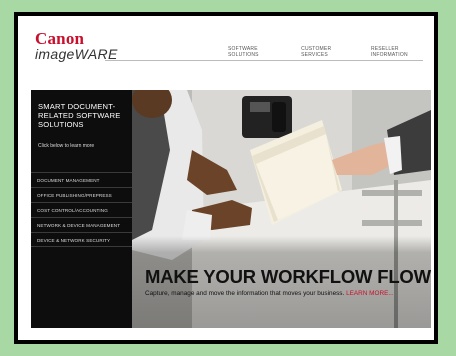 The height and width of the screenshot is (356, 456). Describe the element at coordinates (81, 224) in the screenshot. I see `sidebar-item-network-device-management: NETWORK & DEVICE MANAGEMENT` at that location.